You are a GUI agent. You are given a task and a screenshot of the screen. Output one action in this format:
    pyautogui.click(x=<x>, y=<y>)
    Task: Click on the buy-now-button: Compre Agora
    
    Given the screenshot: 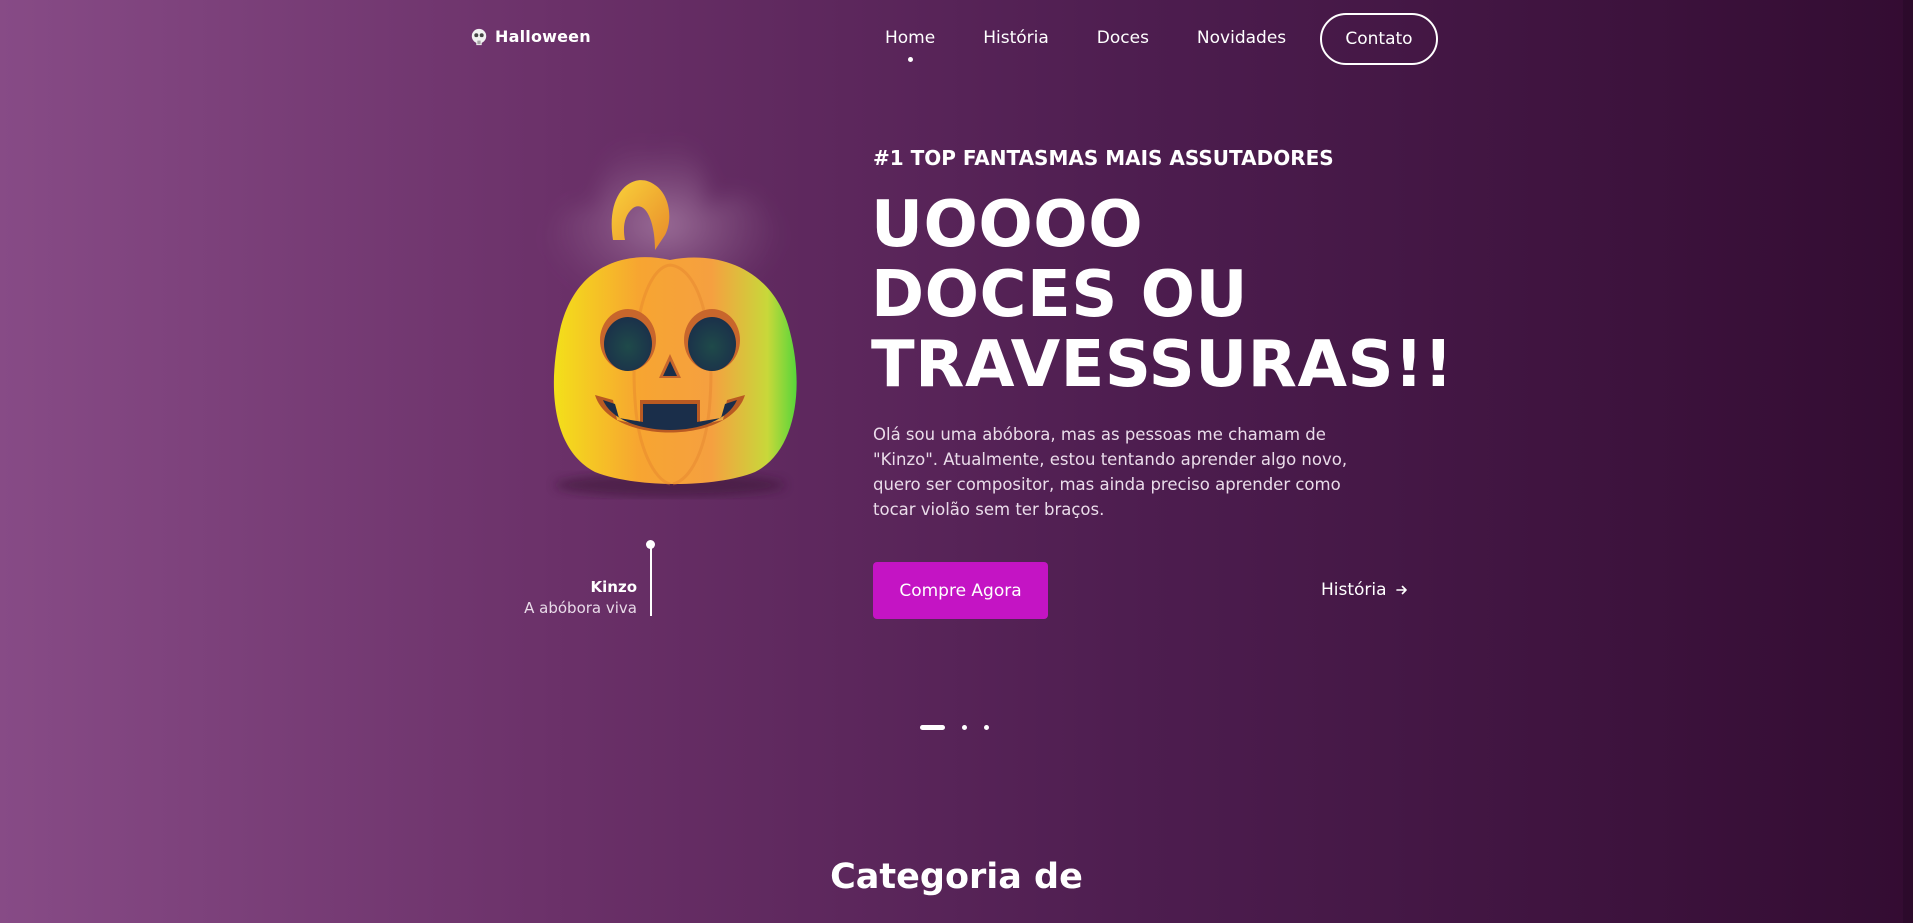 What is the action you would take?
    pyautogui.click(x=960, y=590)
    